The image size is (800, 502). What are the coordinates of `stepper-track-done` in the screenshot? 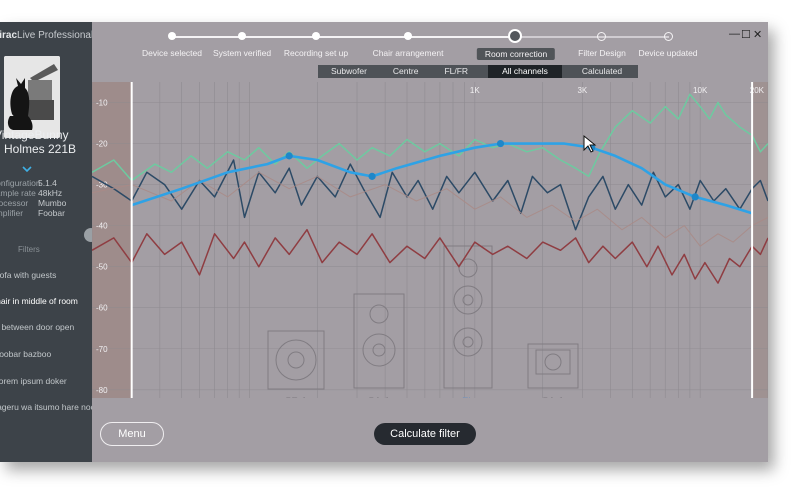 It's located at (343, 37).